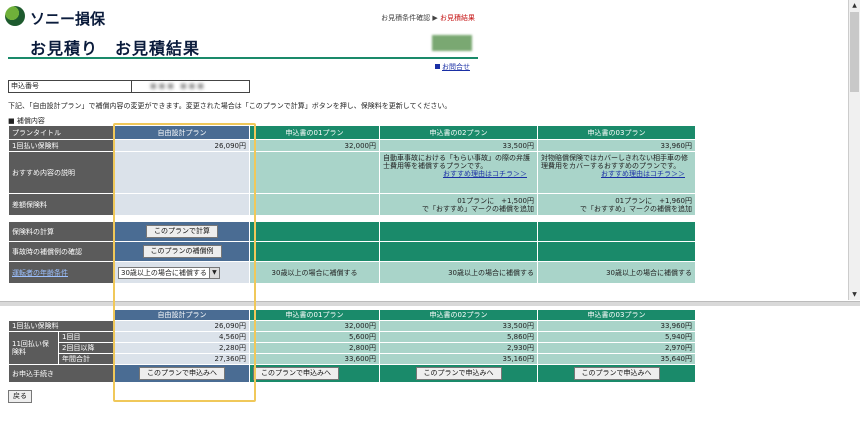 Image resolution: width=860 pixels, height=431 pixels. I want to click on amount-cell: 4,560円, so click(182, 337).